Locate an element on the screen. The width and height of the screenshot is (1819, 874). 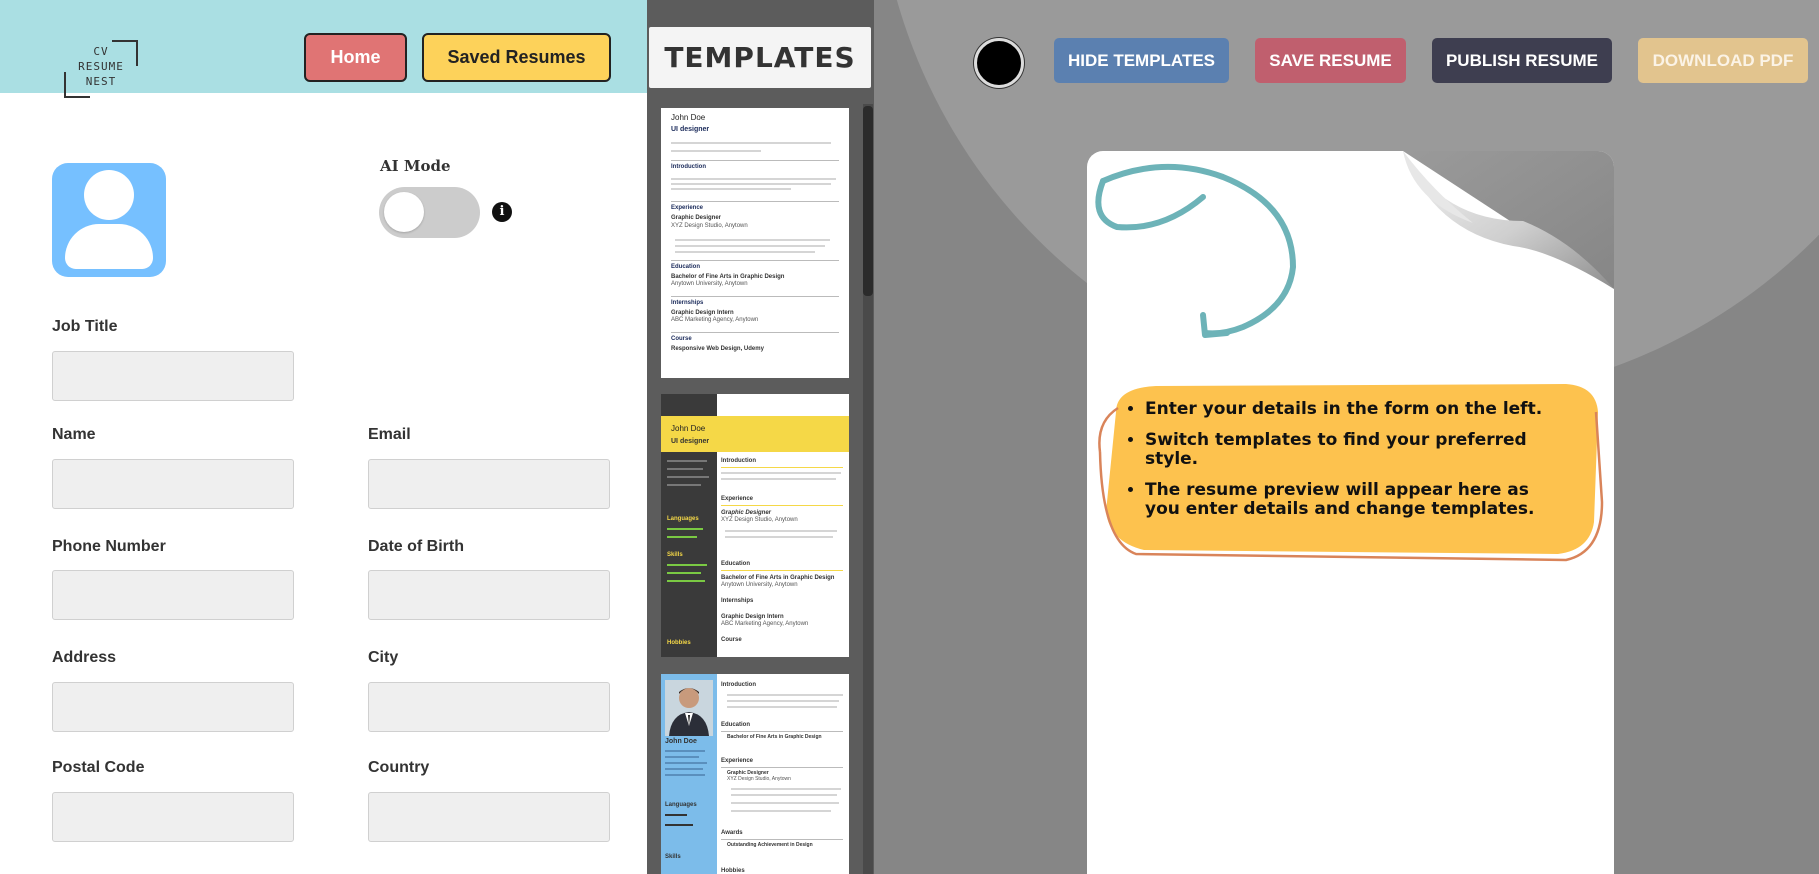
template-role: UI designer is located at coordinates (690, 129).